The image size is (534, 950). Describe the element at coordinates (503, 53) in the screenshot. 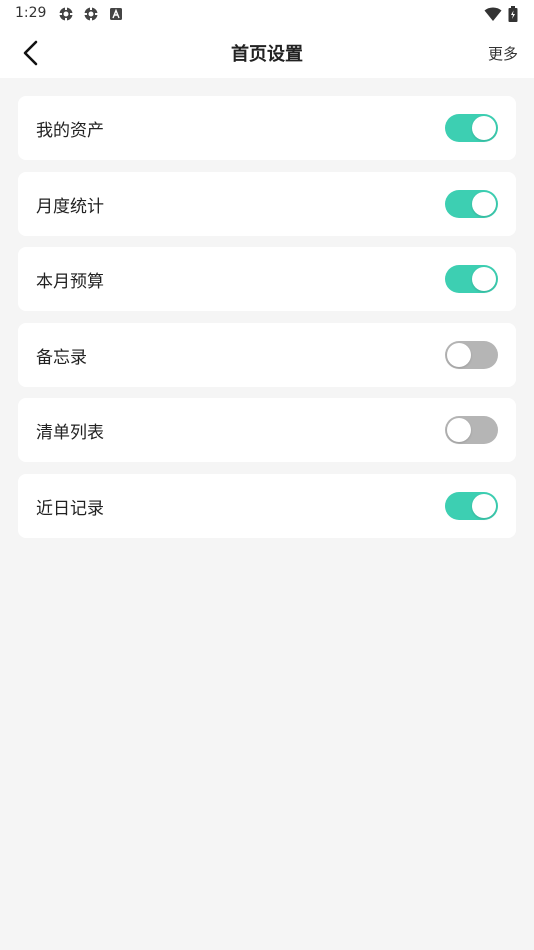

I see `more-button: 更多` at that location.